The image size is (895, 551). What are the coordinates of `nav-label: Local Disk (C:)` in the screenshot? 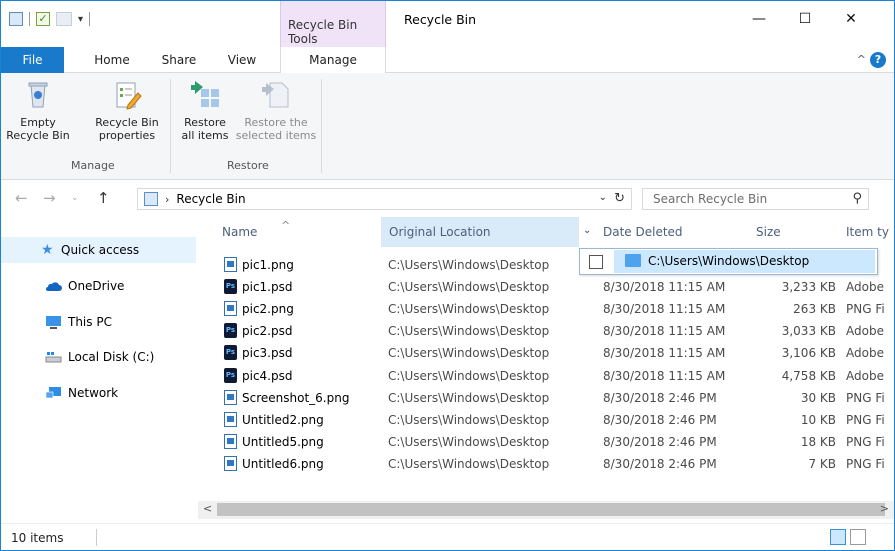 It's located at (111, 357).